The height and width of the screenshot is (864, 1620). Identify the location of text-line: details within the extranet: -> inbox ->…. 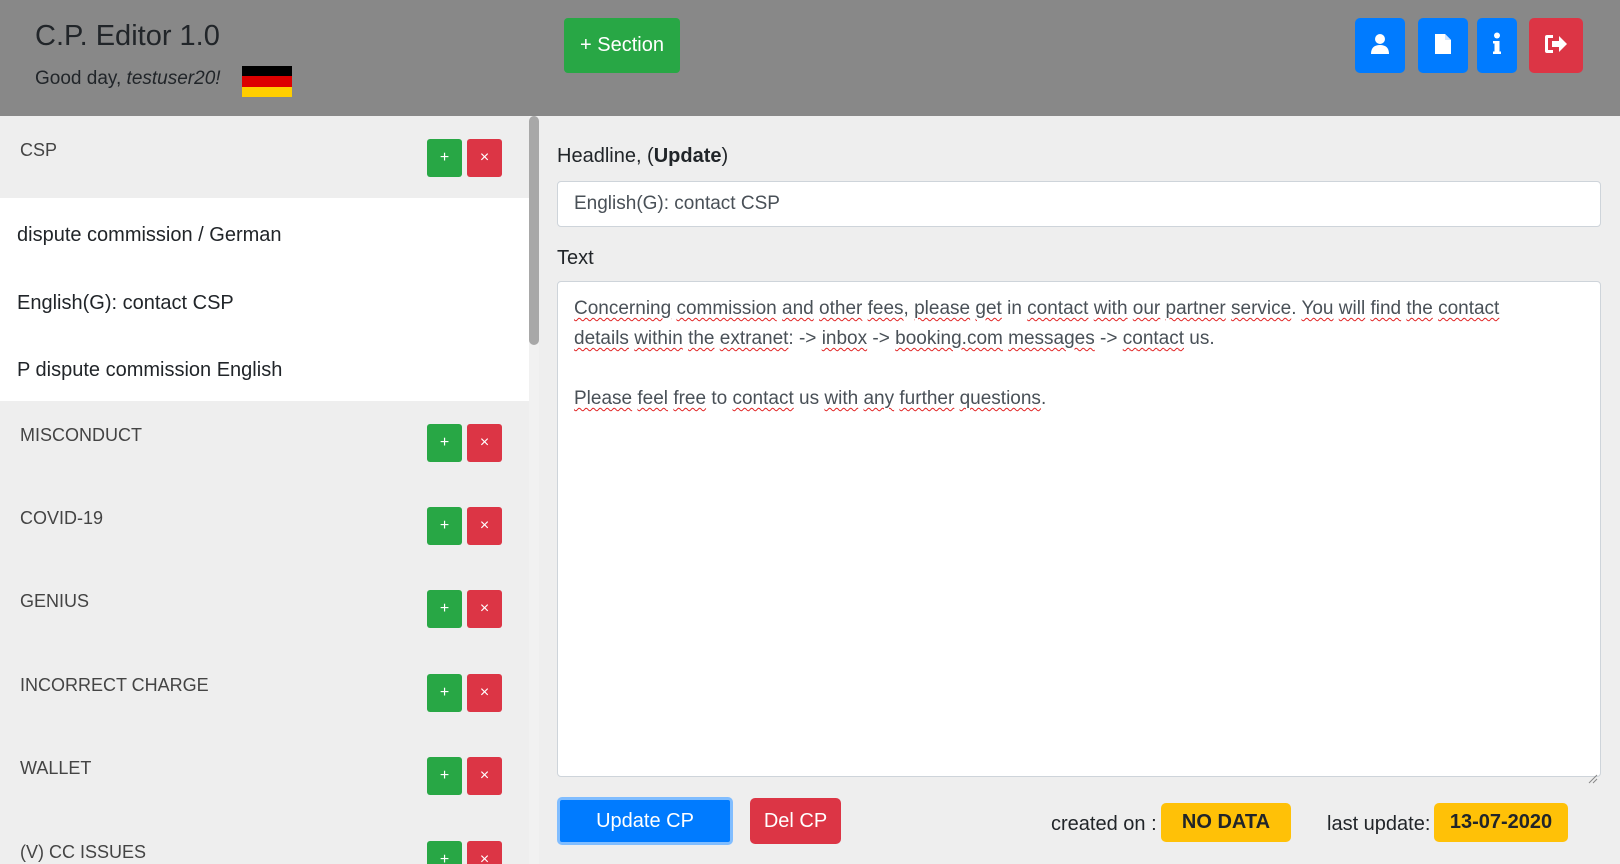
(894, 338).